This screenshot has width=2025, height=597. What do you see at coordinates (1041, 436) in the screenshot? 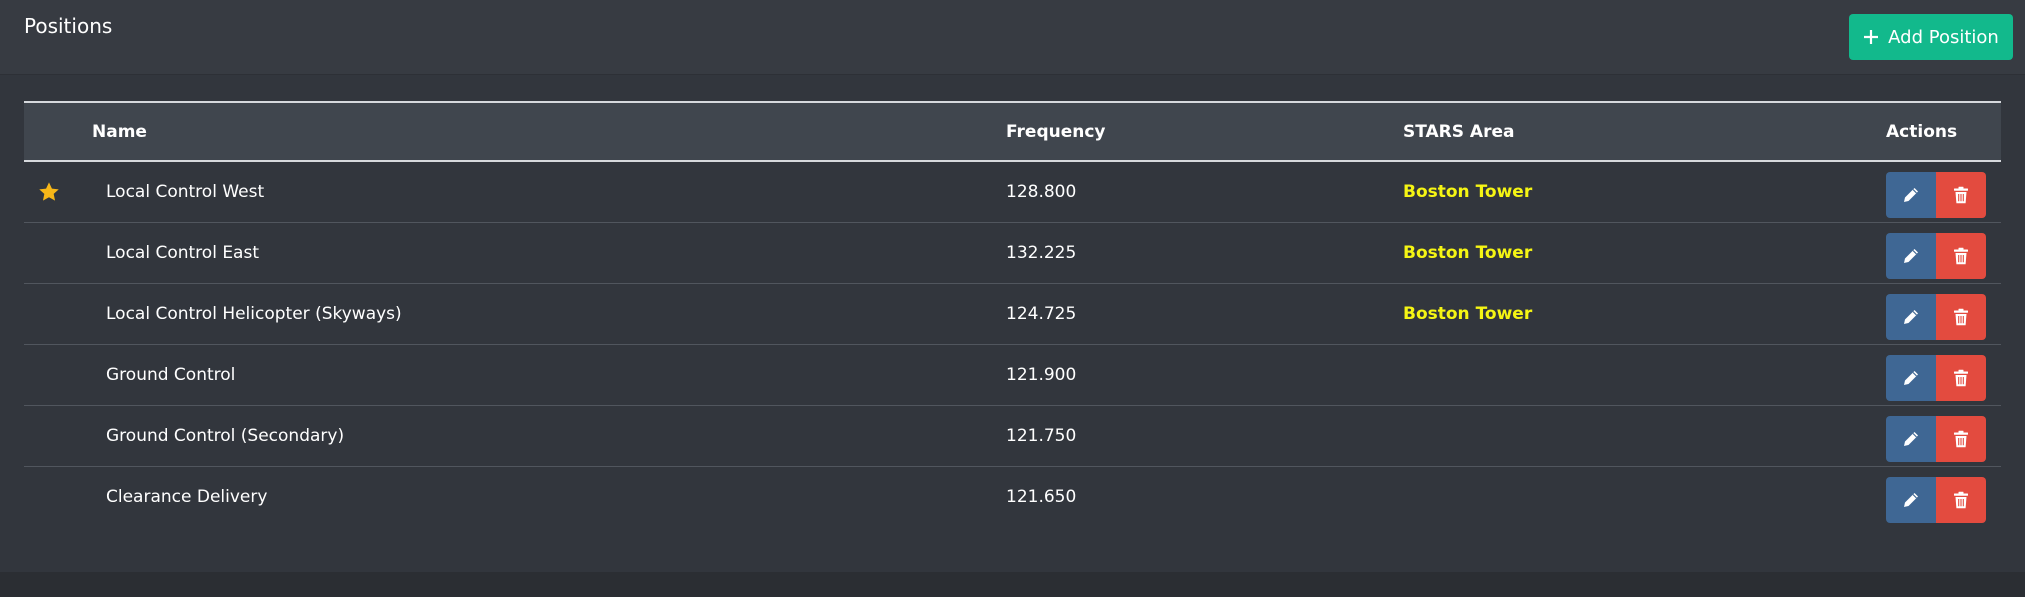
I see `position-frequency: 121.750` at bounding box center [1041, 436].